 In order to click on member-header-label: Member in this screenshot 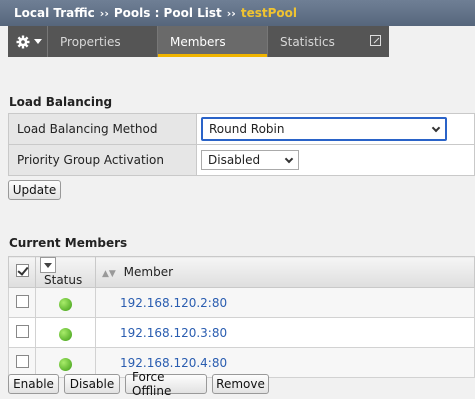, I will do `click(148, 272)`.